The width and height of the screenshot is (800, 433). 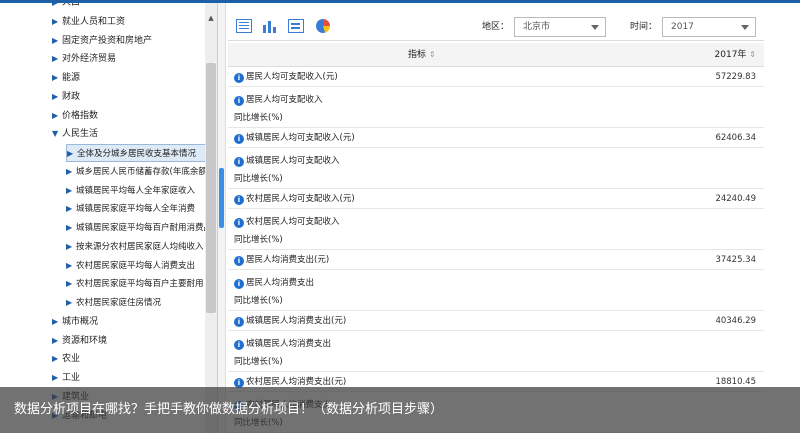 I want to click on tree-item: ▶ 能源, so click(x=129, y=78).